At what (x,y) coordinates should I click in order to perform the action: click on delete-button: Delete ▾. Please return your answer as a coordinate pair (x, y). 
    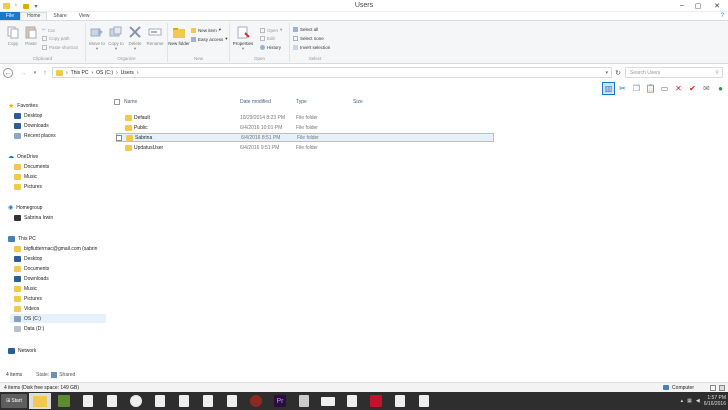
    Looking at the image, I should click on (135, 38).